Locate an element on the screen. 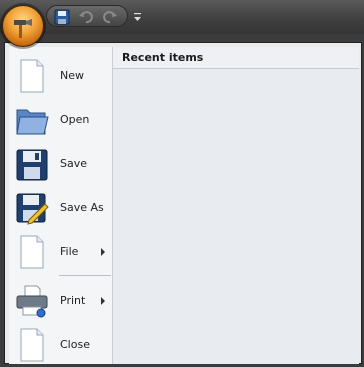 The image size is (364, 367). customize-toolbar-dropdown-icon is located at coordinates (138, 16).